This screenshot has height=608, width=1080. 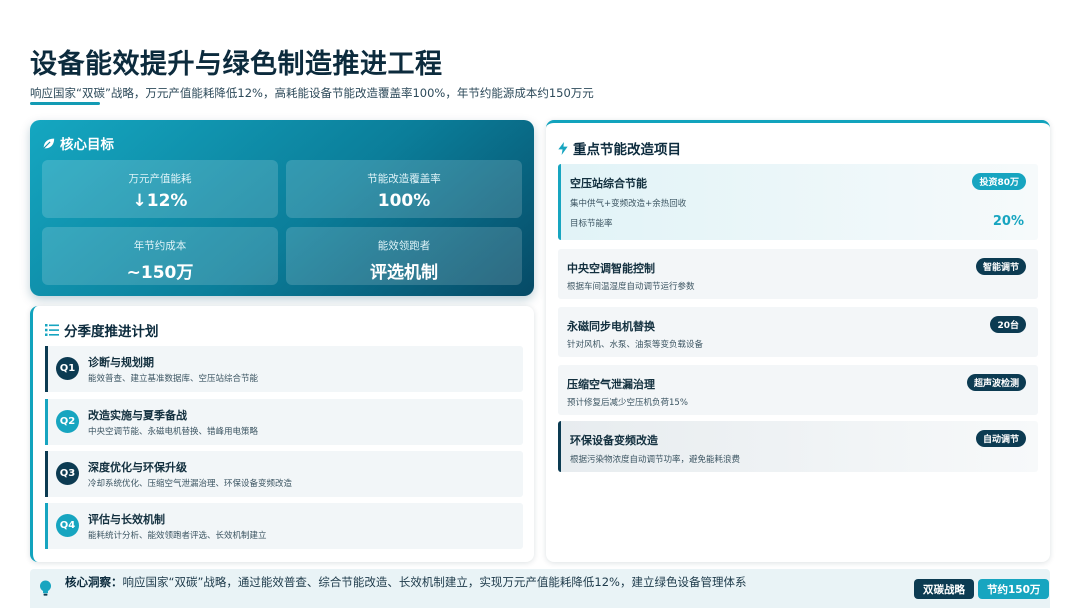 I want to click on tag-dual-carbon: 双碳战略, so click(x=944, y=589).